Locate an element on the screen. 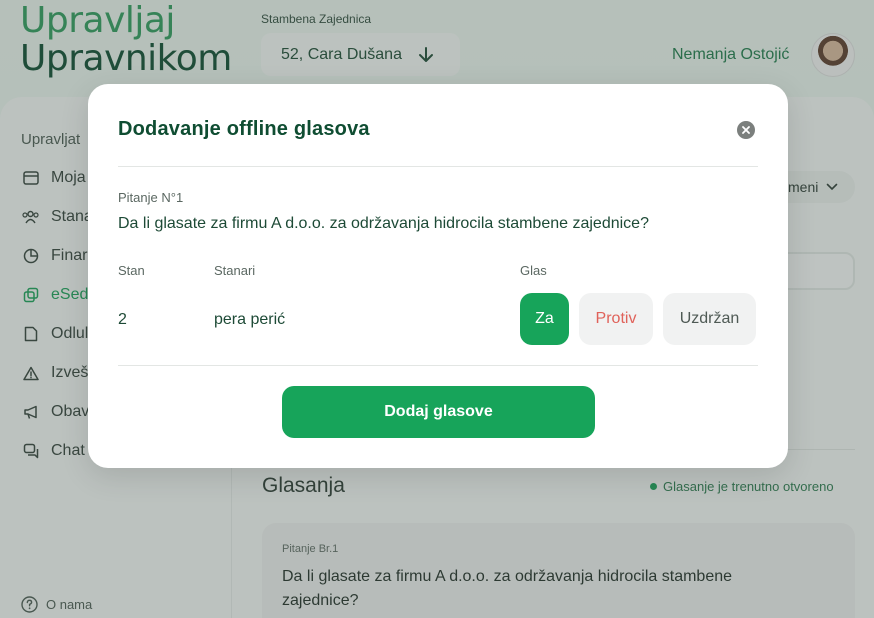 The width and height of the screenshot is (874, 618). add-votes-button: Dodaj glasove is located at coordinates (438, 412).